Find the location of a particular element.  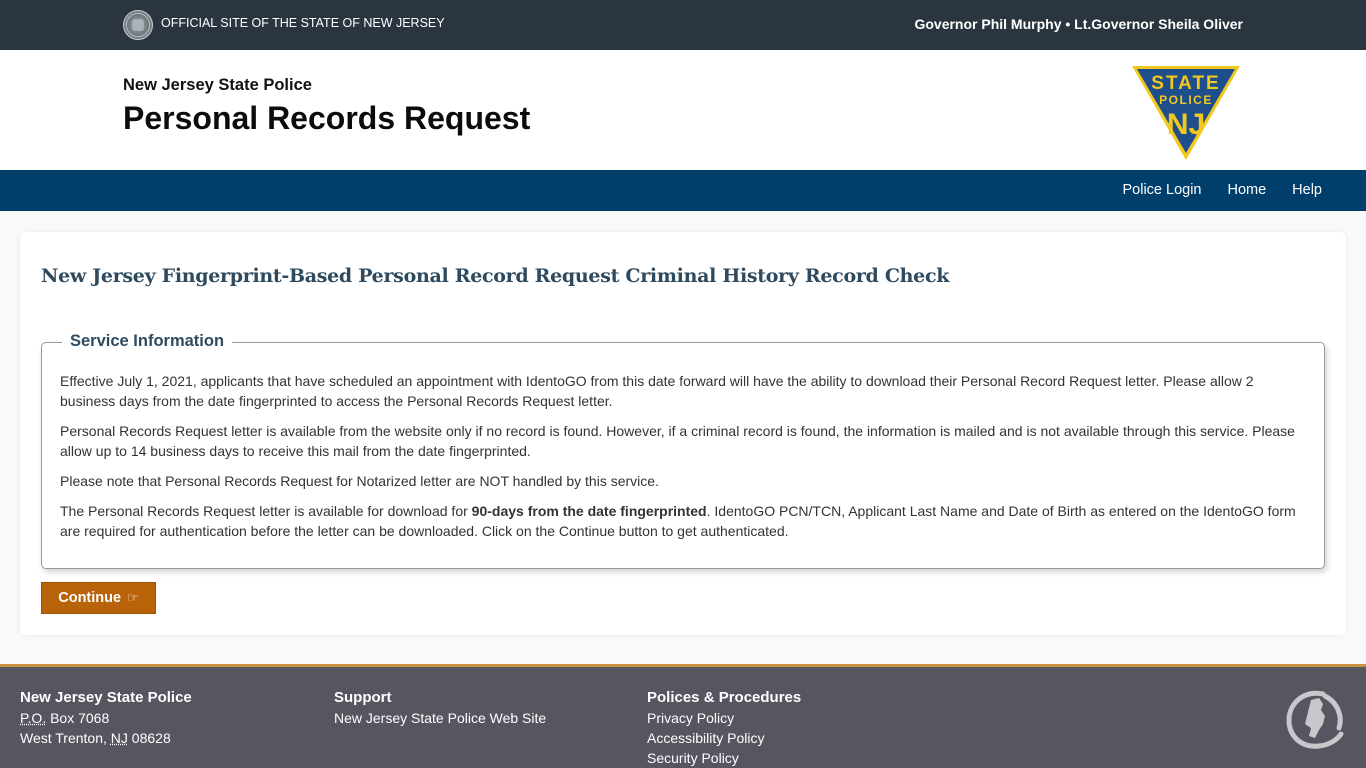

main-nav: Police Login Home Help is located at coordinates (683, 190).